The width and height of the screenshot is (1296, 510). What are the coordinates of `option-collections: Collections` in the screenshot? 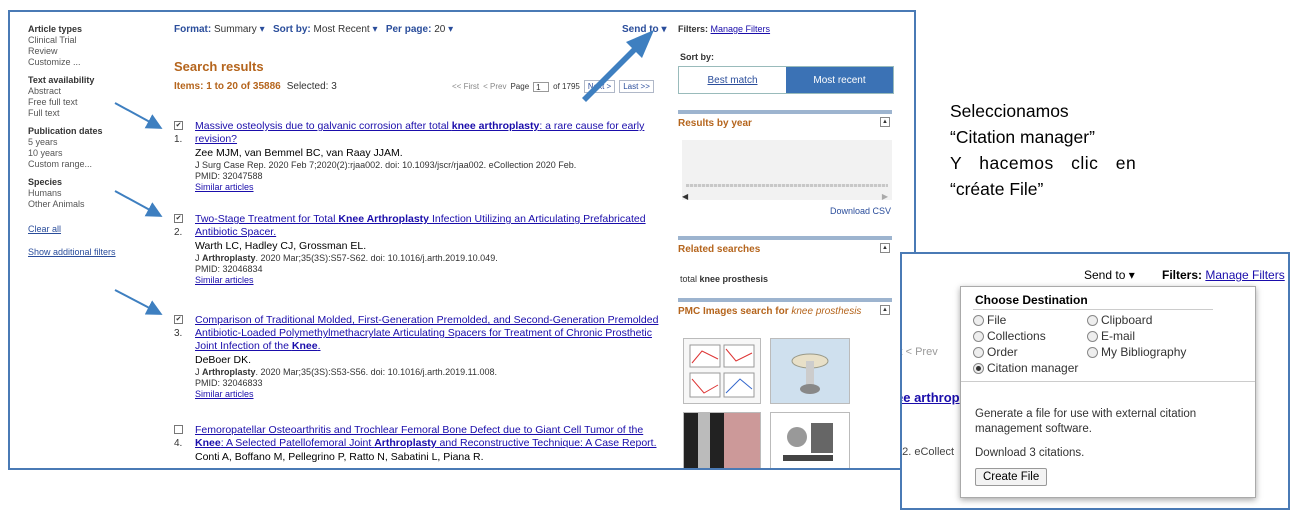 It's located at (1009, 336).